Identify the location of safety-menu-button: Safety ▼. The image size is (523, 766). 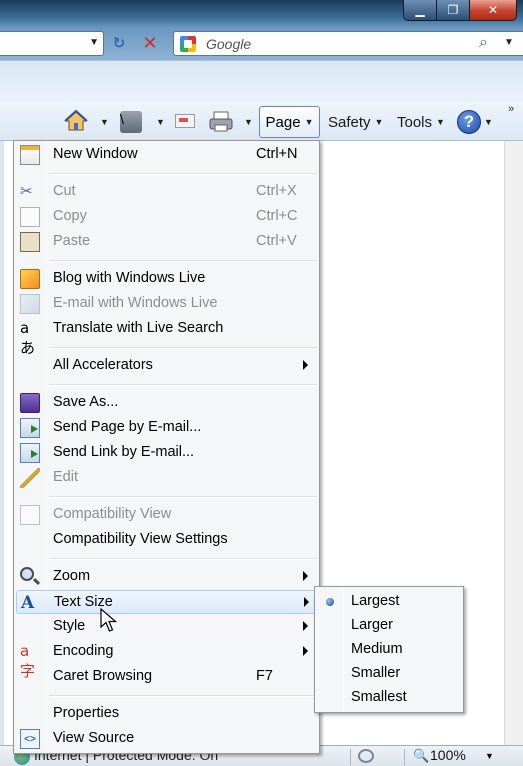
(355, 122).